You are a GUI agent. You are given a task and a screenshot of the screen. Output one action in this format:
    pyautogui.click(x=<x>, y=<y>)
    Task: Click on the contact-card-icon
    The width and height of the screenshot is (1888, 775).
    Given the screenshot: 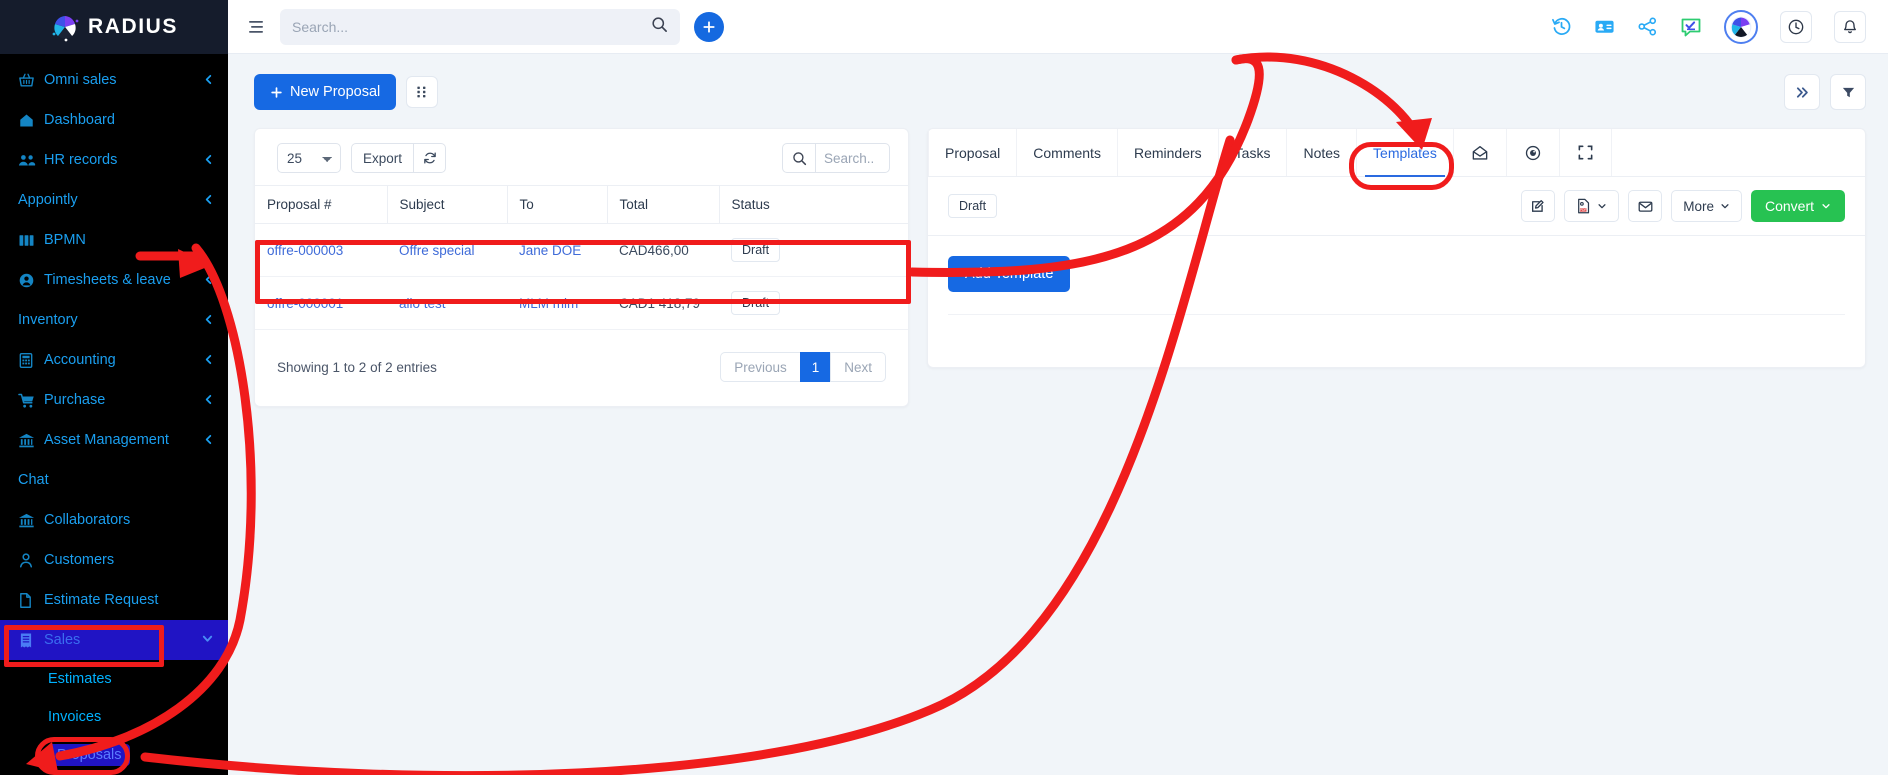 What is the action you would take?
    pyautogui.click(x=1604, y=26)
    